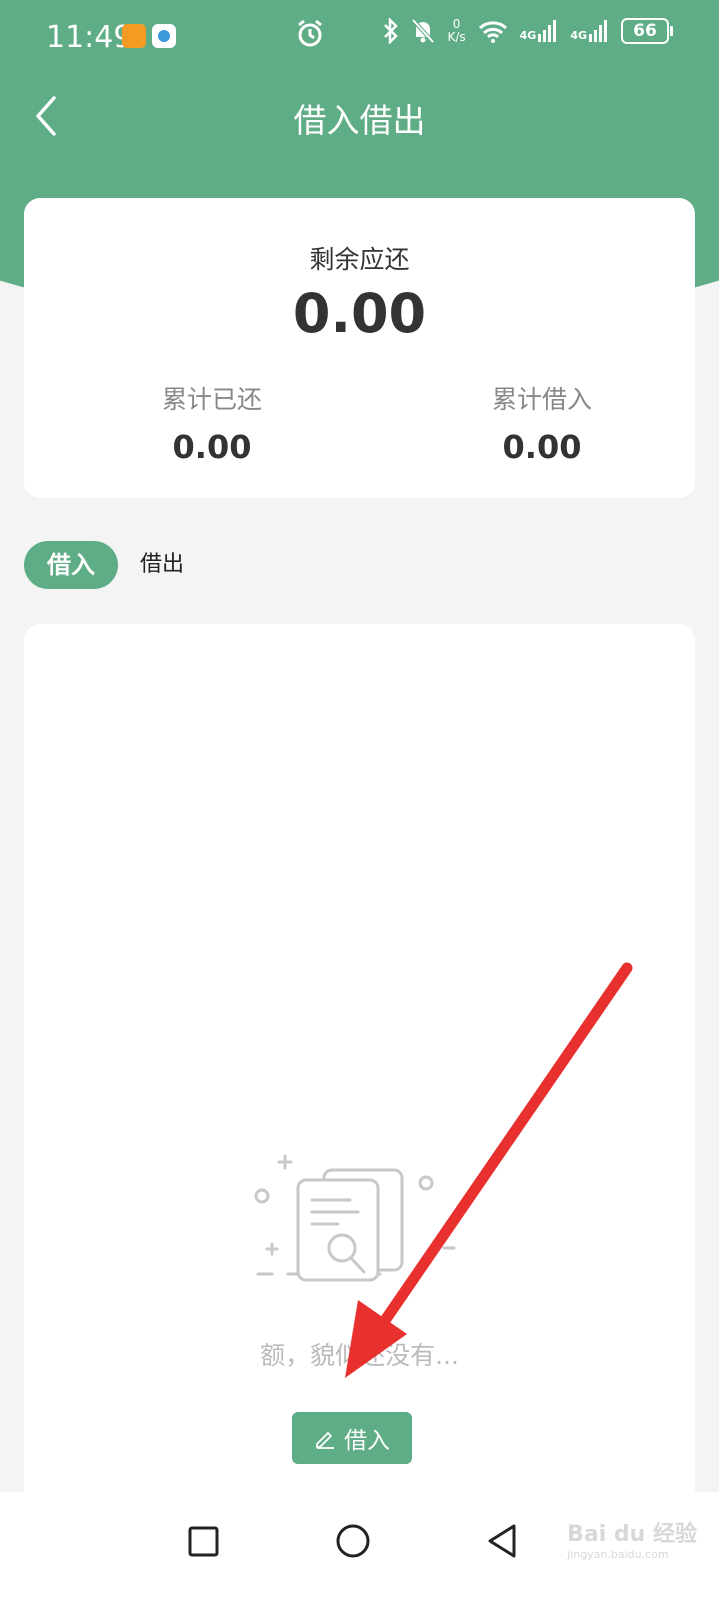 The image size is (719, 1600). What do you see at coordinates (212, 423) in the screenshot?
I see `repaid-block: 累计已还 0.00` at bounding box center [212, 423].